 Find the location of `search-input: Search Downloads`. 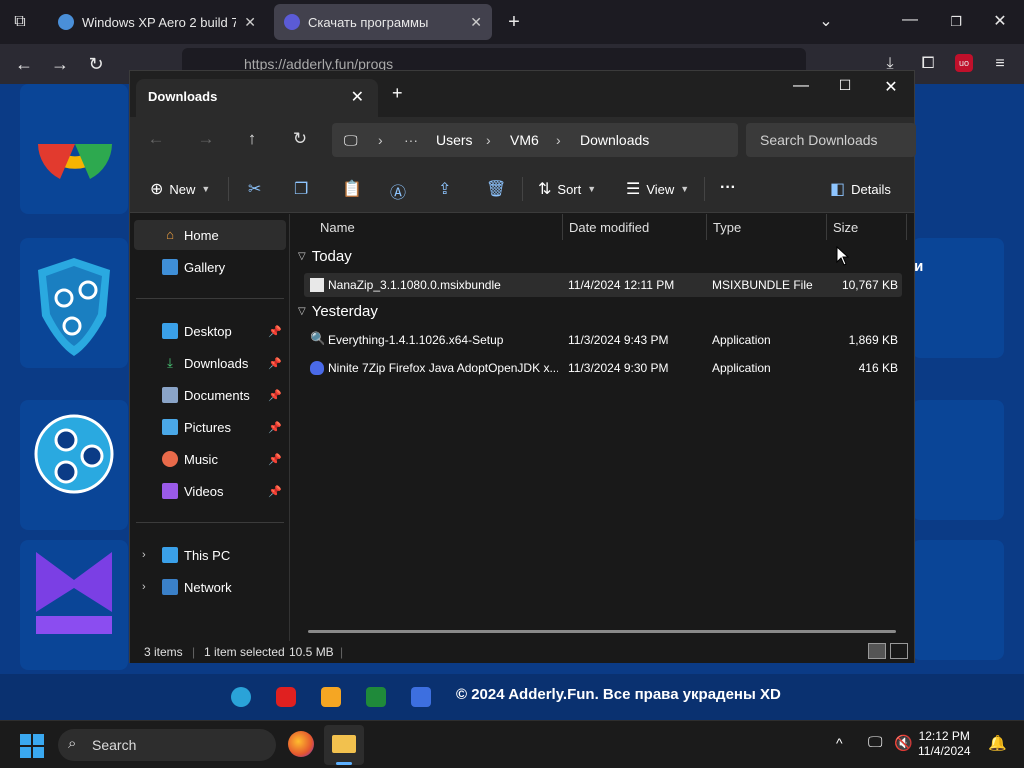

search-input: Search Downloads is located at coordinates (831, 140).